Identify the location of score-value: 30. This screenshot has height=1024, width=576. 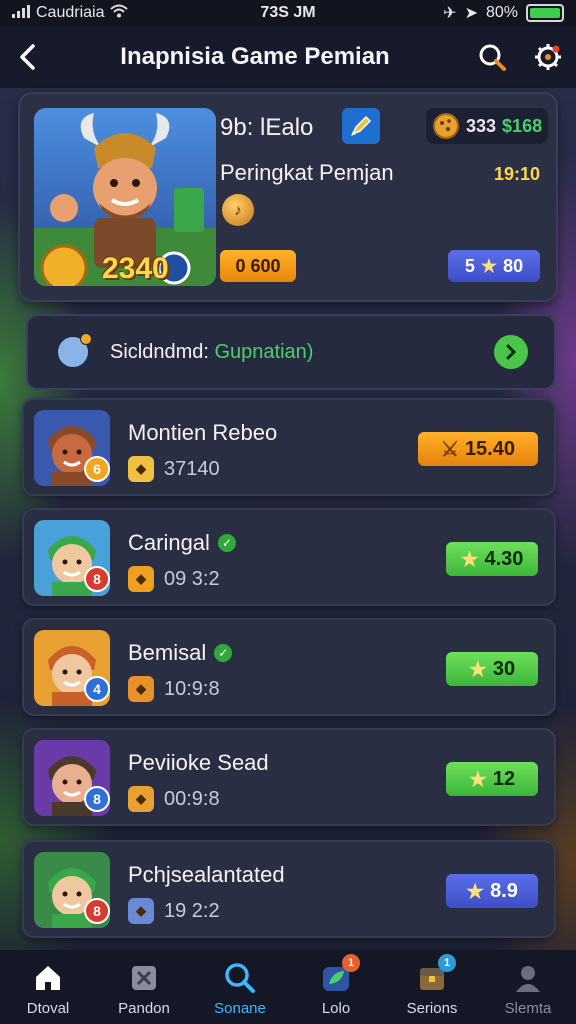
(504, 668).